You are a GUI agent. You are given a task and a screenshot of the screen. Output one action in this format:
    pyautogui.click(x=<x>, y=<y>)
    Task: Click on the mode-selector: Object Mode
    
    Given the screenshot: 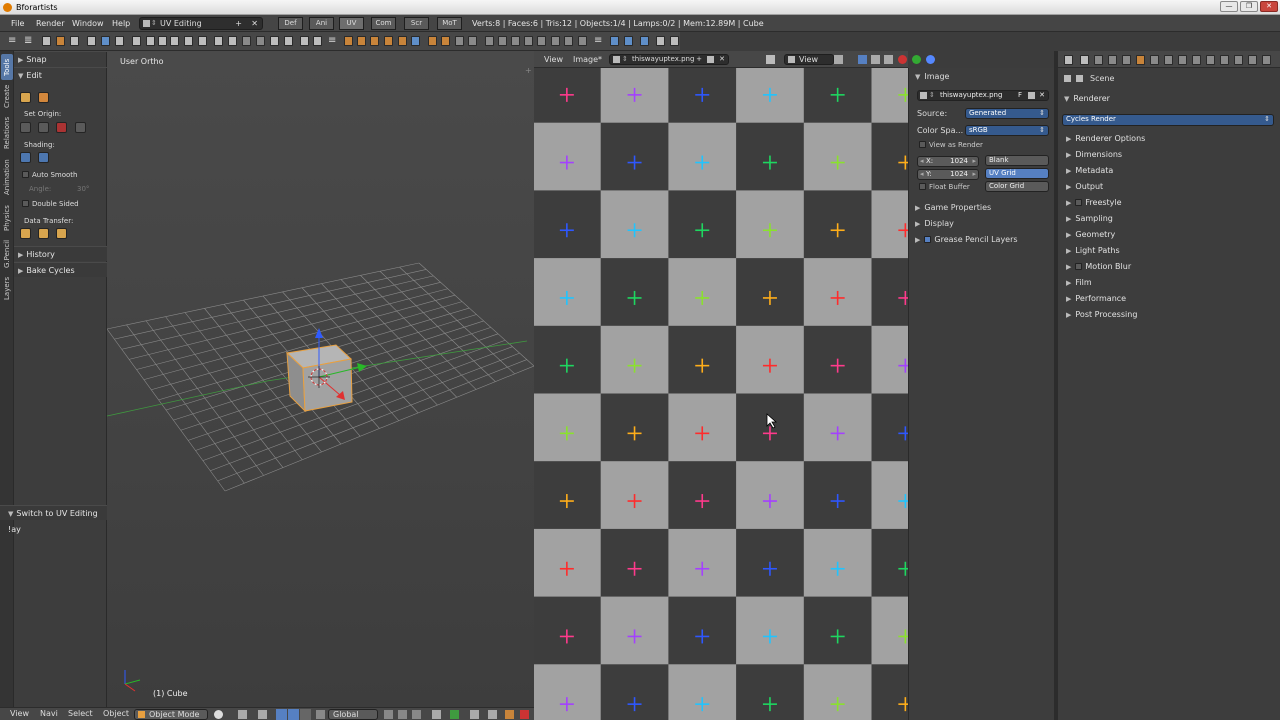 What is the action you would take?
    pyautogui.click(x=171, y=714)
    